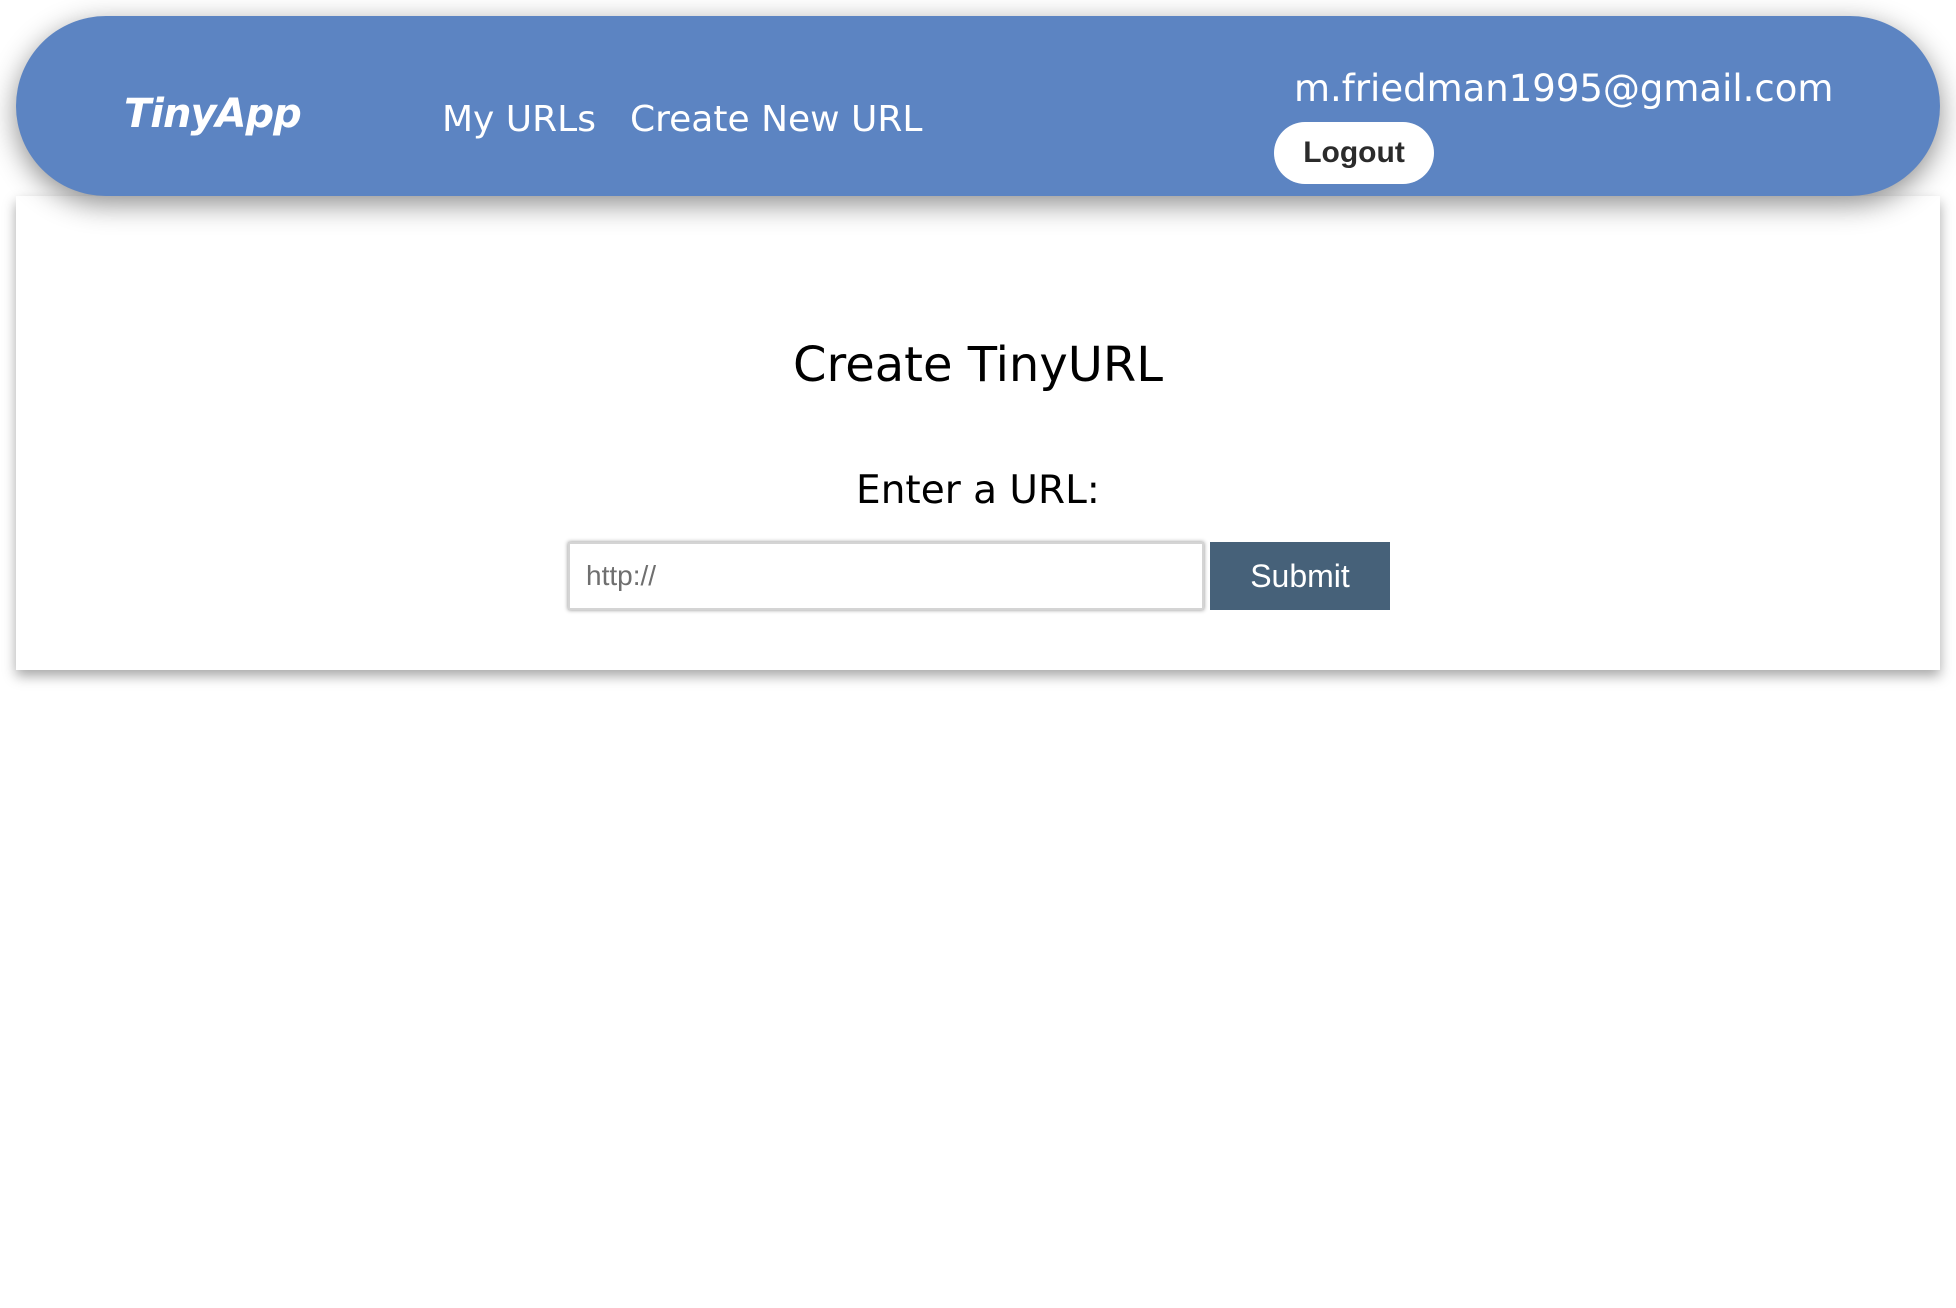 This screenshot has height=1308, width=1956. Describe the element at coordinates (978, 490) in the screenshot. I see `url-field-label: Enter a URL:` at that location.